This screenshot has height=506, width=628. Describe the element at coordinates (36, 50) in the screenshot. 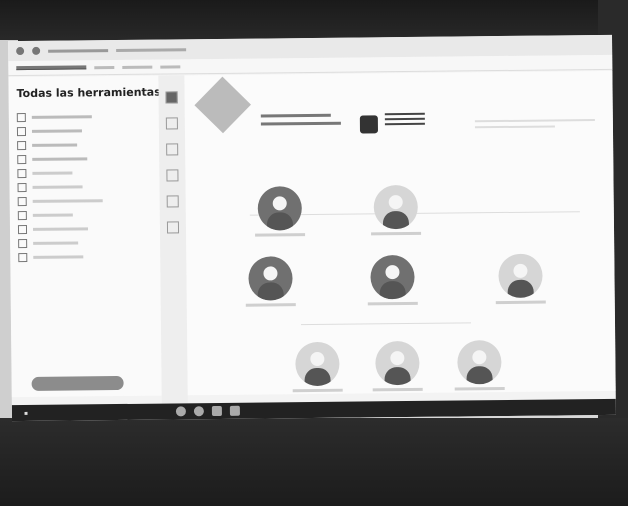

I see `tab-icon` at that location.